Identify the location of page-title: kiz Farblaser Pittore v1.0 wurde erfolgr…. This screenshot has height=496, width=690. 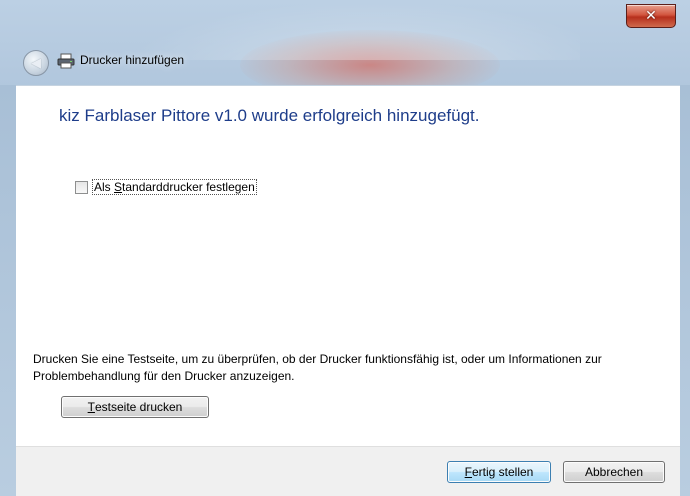
(269, 115).